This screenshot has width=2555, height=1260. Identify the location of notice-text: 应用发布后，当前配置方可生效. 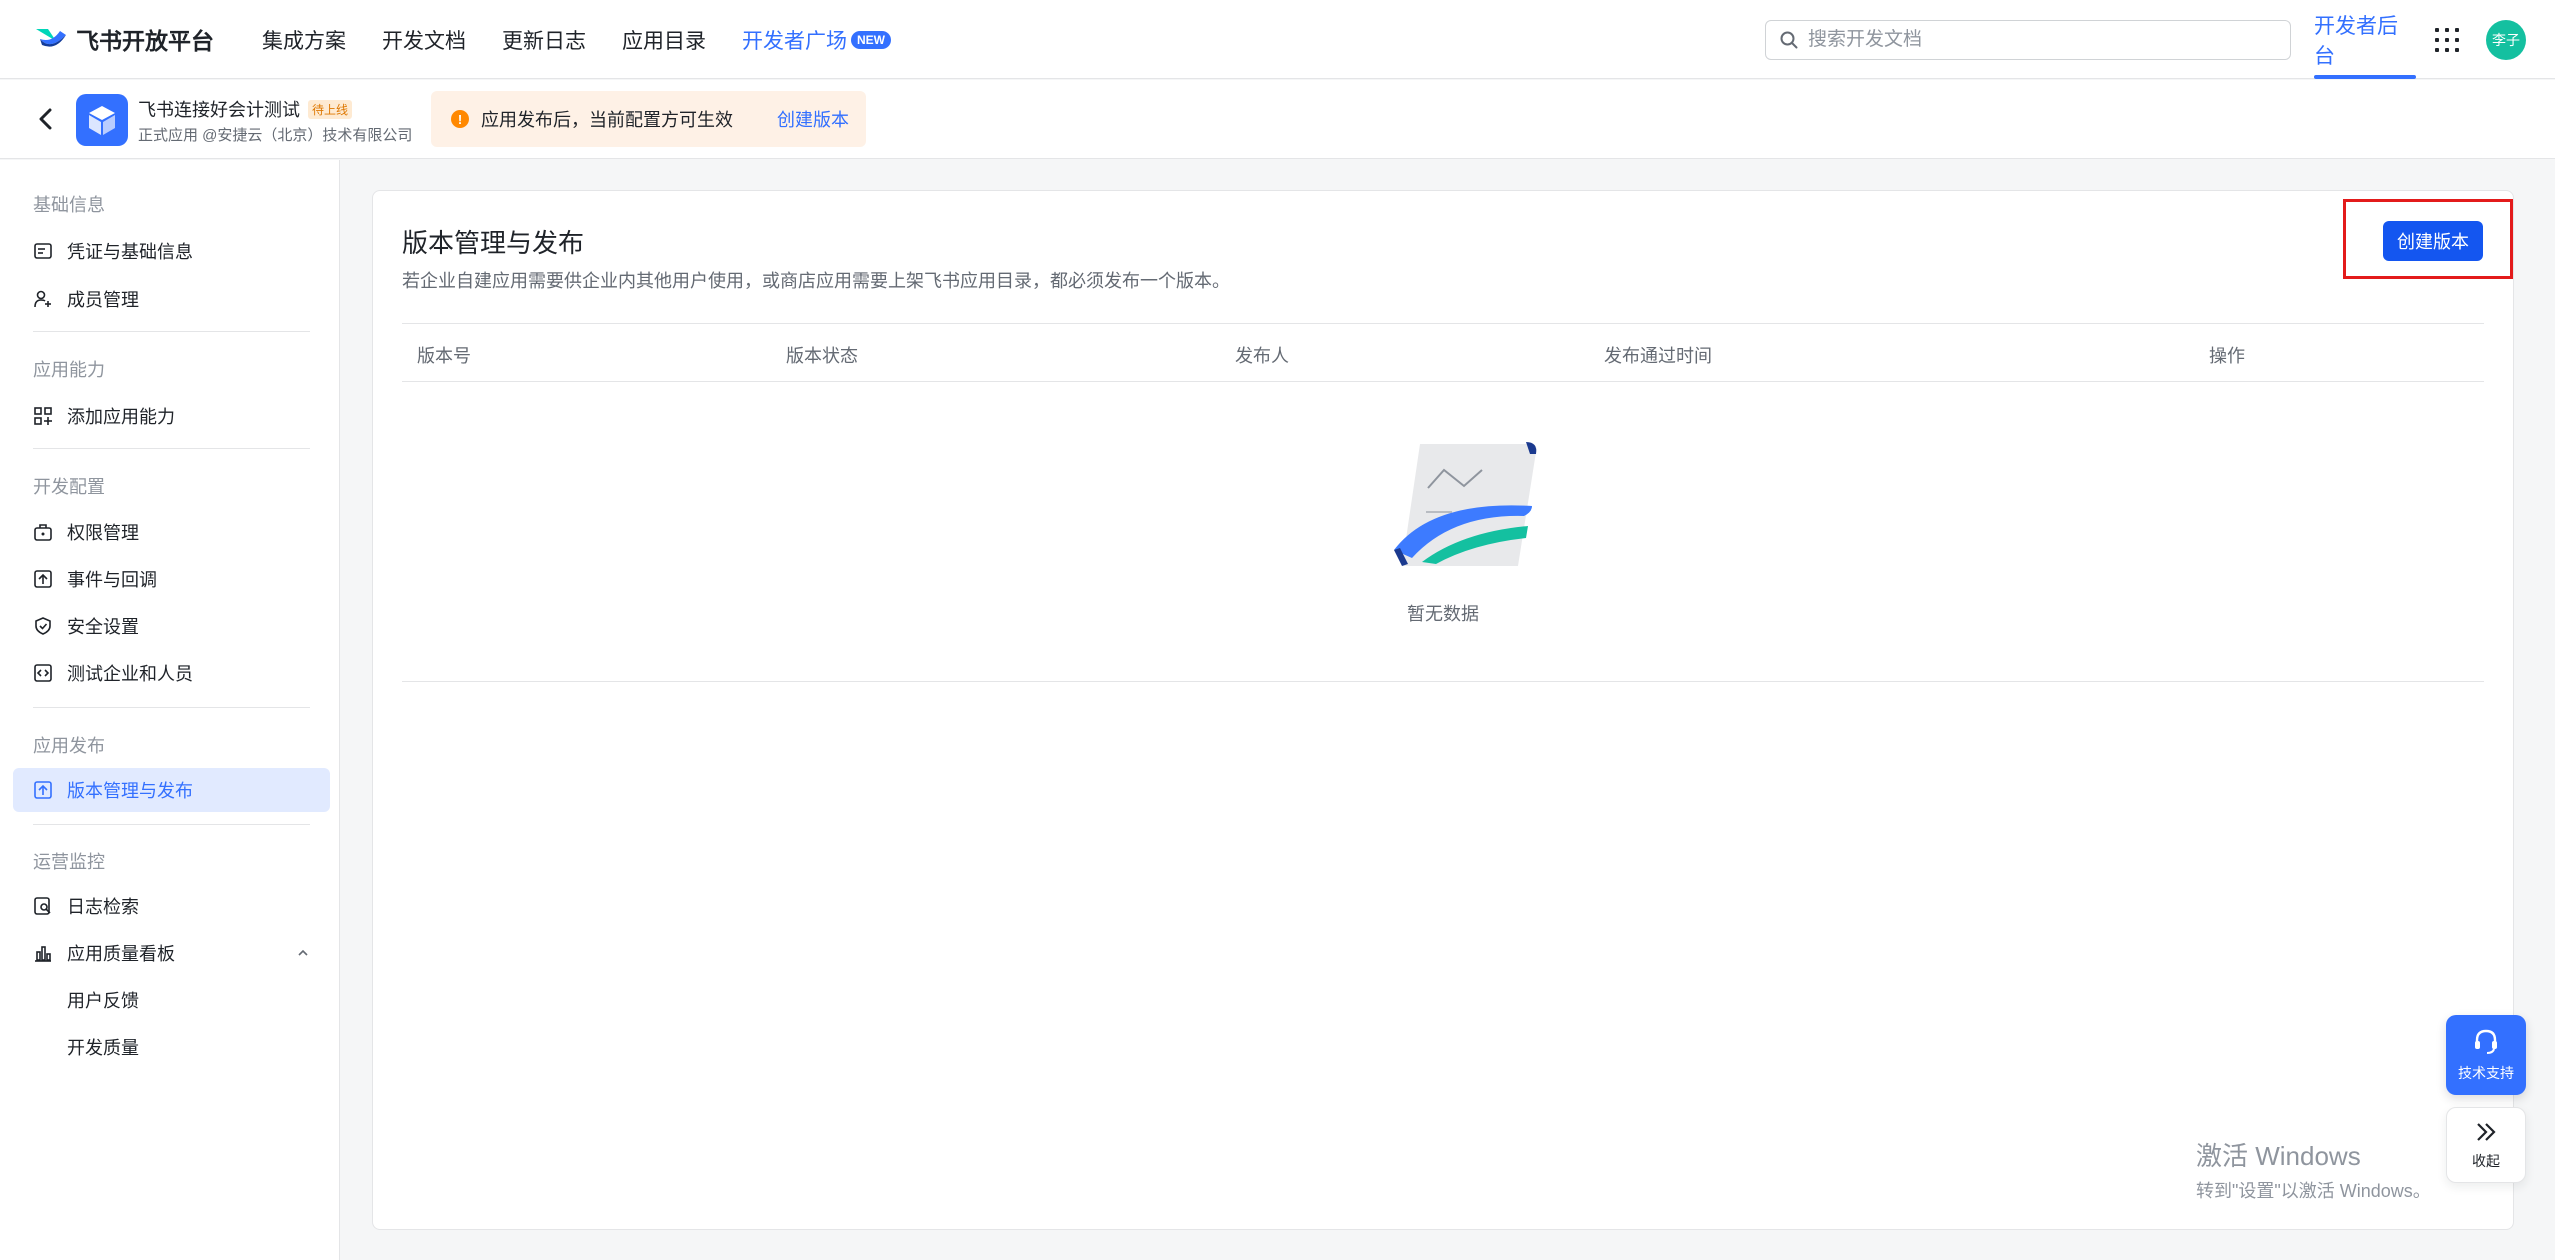
(607, 120).